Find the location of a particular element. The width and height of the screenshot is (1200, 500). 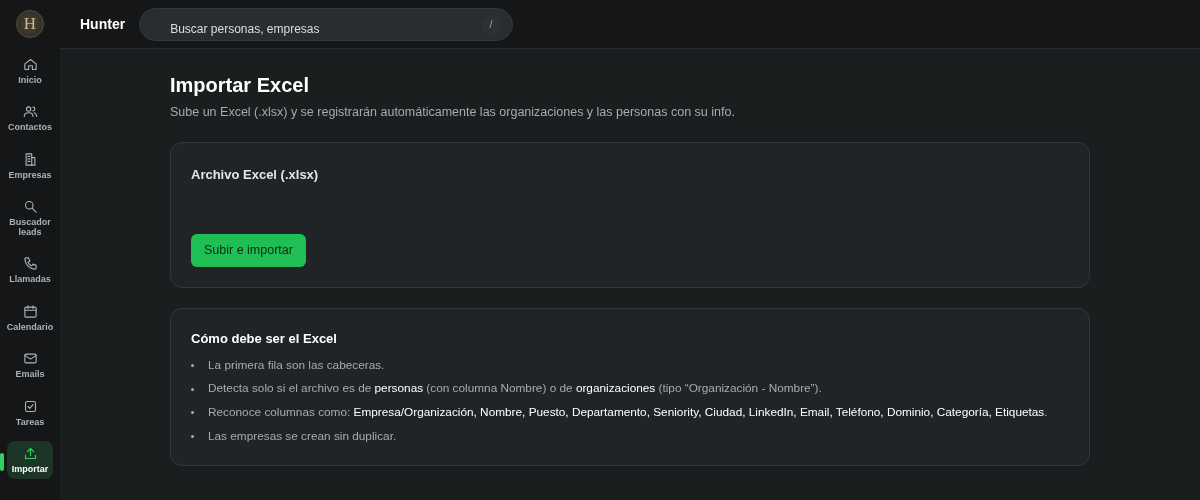

people-icon is located at coordinates (30, 112).